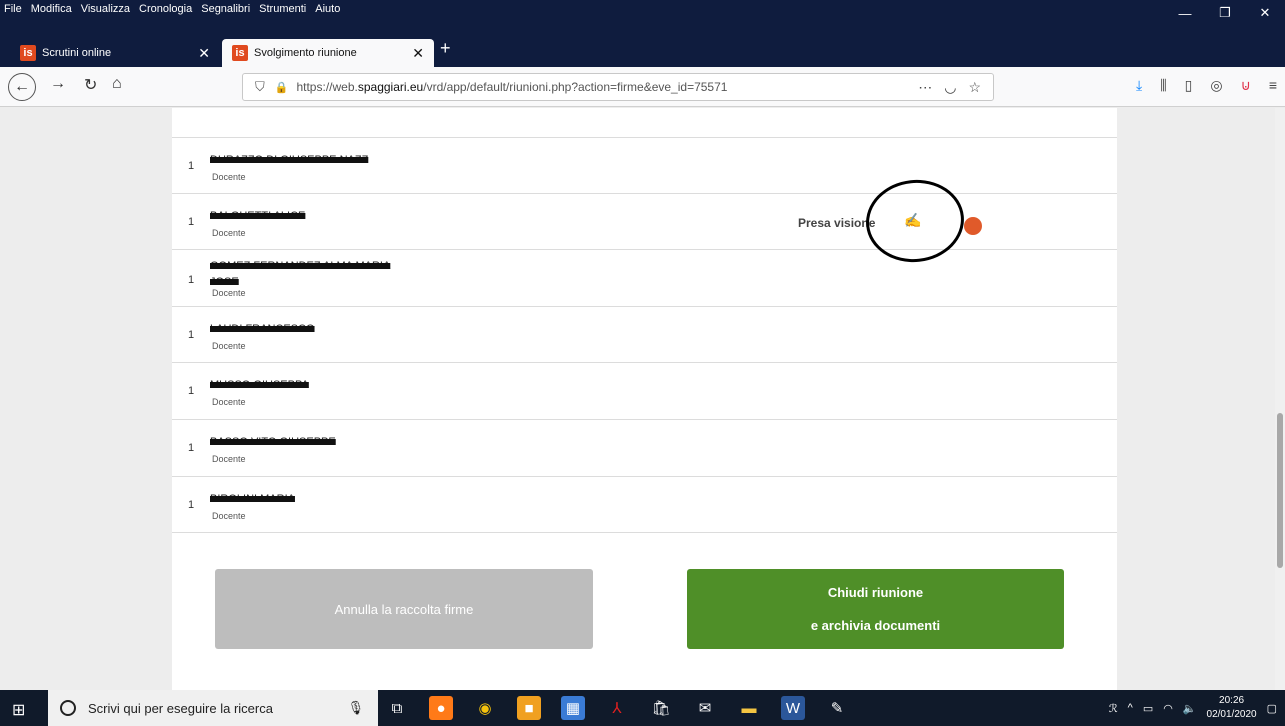 This screenshot has width=1285, height=726. Describe the element at coordinates (793, 708) in the screenshot. I see `word-icon: W` at that location.